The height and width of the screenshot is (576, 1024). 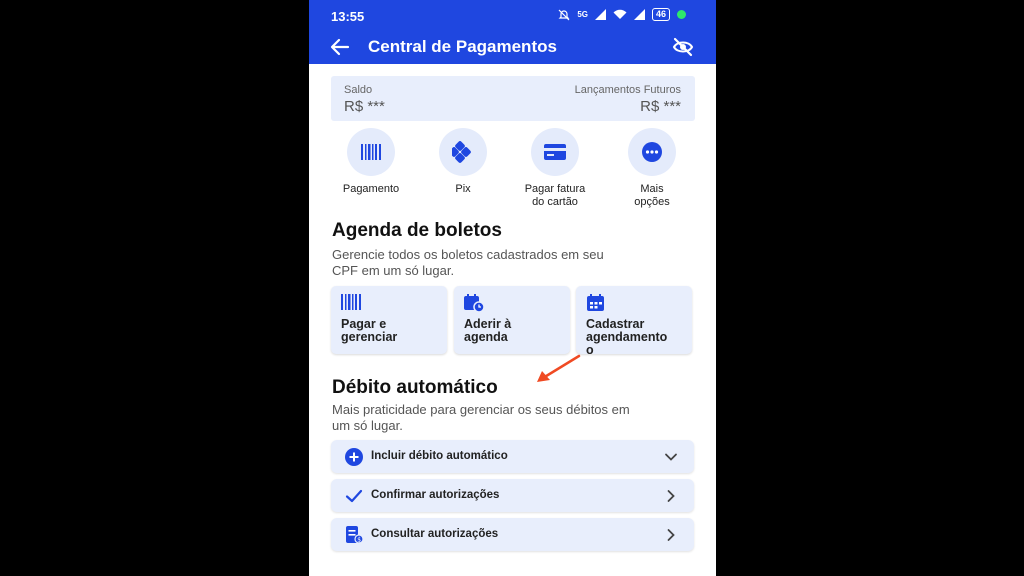 What do you see at coordinates (417, 230) in the screenshot?
I see `agenda-section-title: Agenda de boletos` at bounding box center [417, 230].